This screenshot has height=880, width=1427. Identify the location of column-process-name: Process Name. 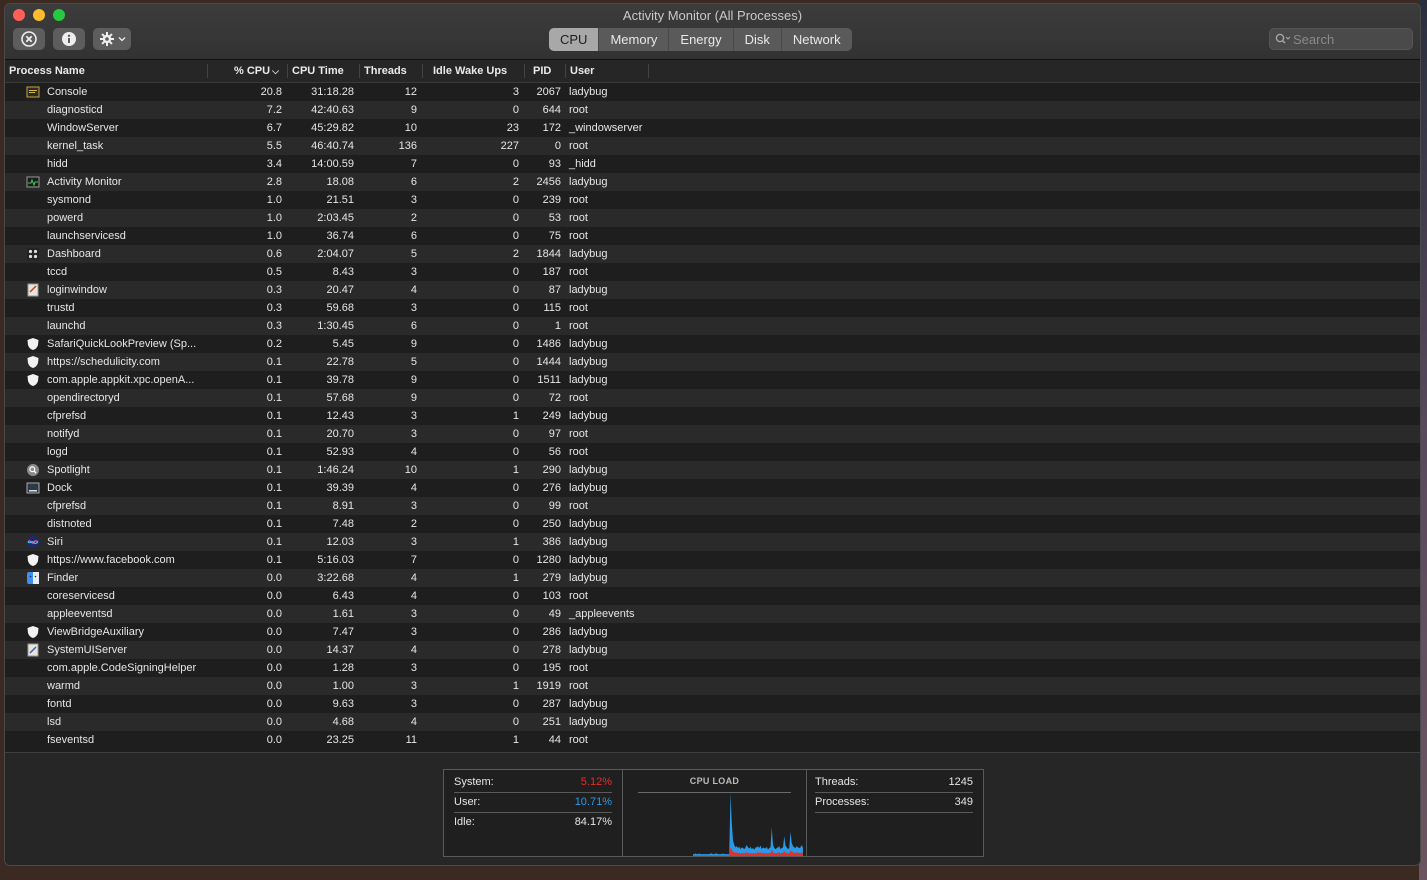
(47, 71).